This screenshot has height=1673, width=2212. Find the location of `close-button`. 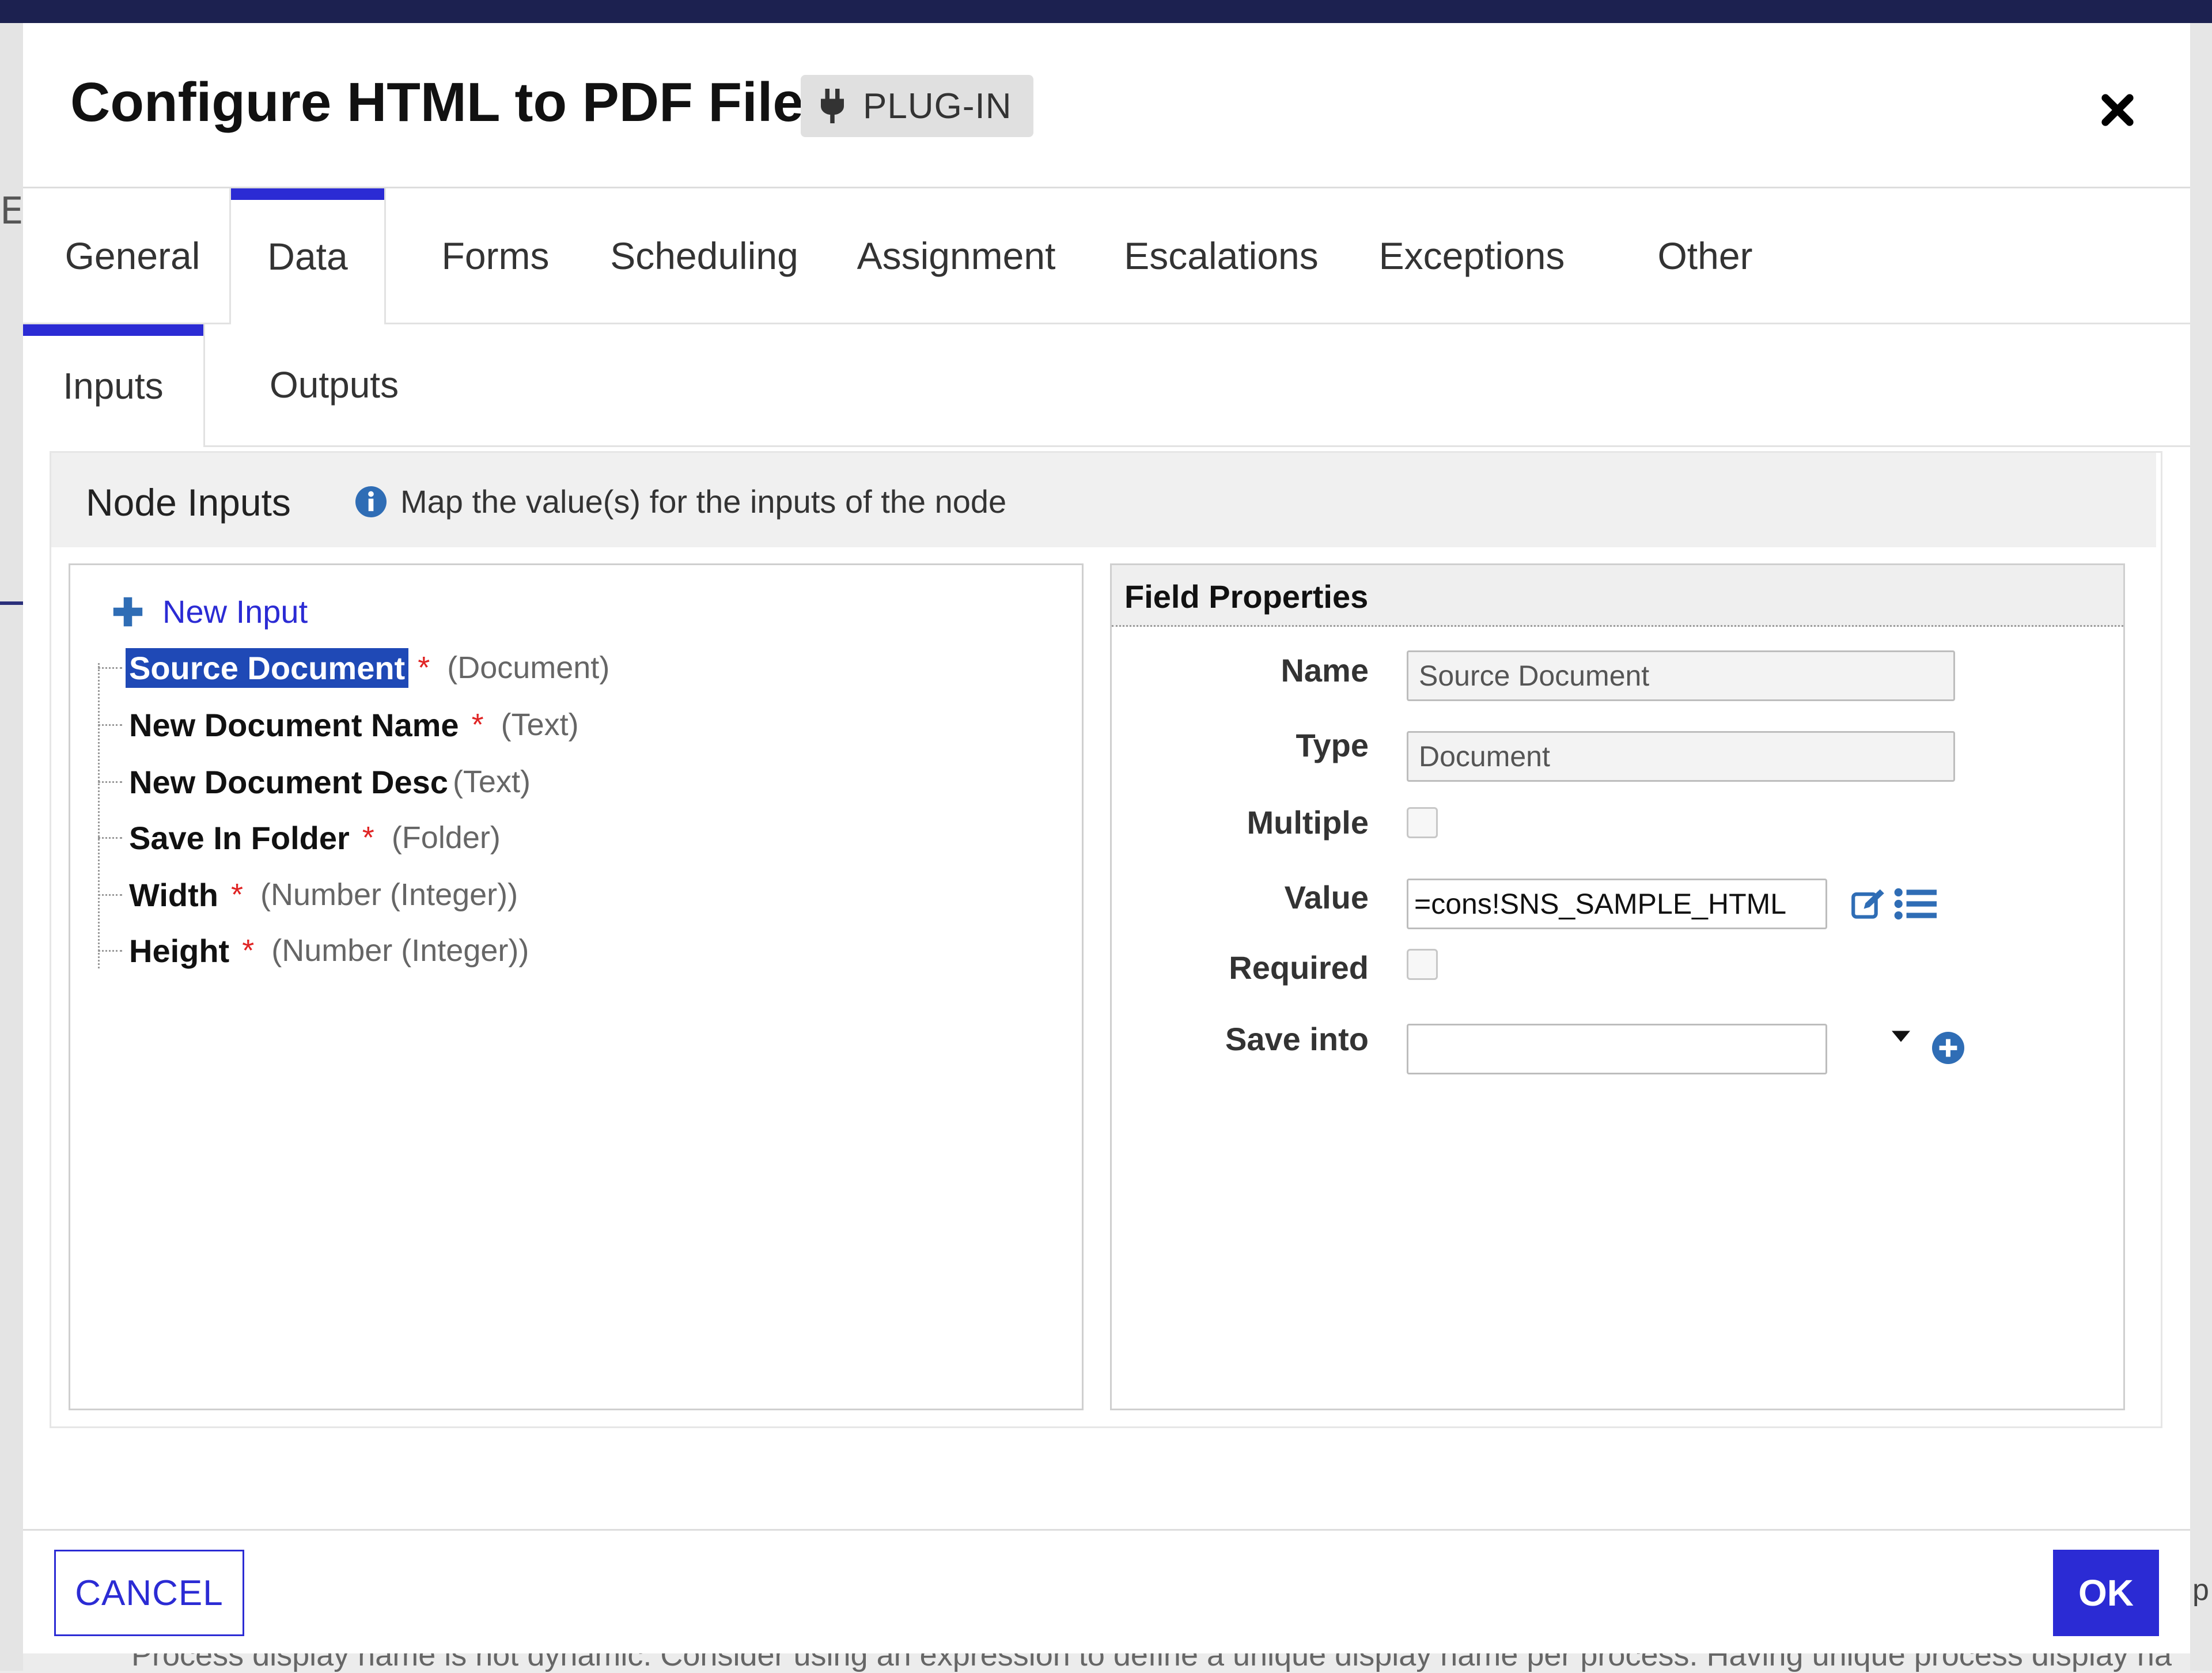

close-button is located at coordinates (2117, 110).